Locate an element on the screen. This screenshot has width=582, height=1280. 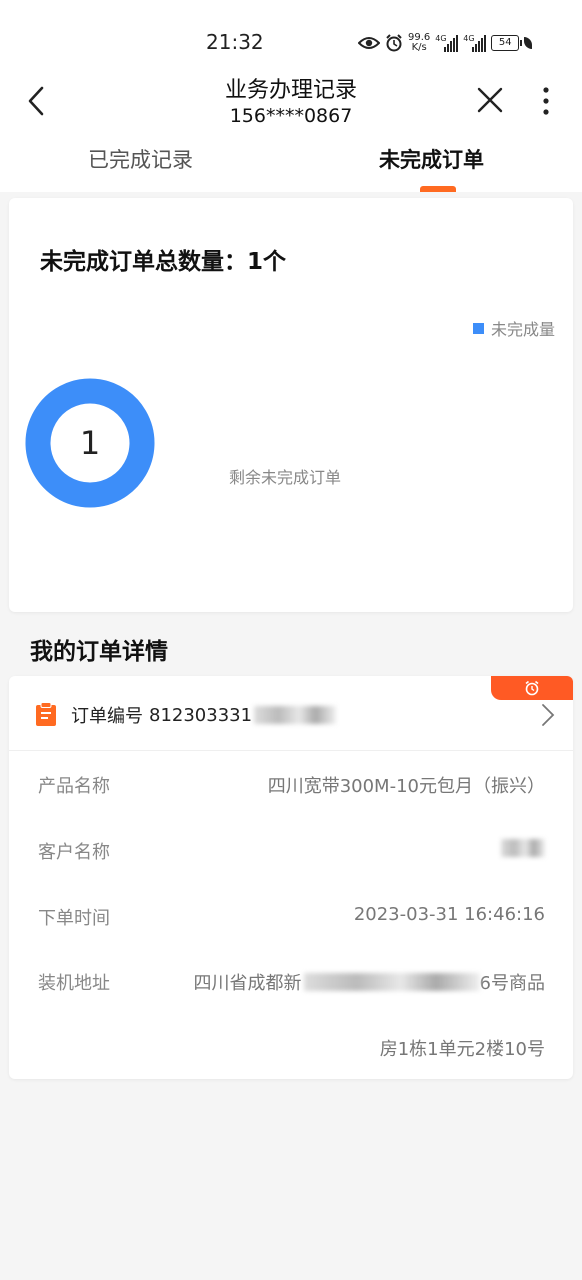
order-alarm-badge is located at coordinates (532, 688).